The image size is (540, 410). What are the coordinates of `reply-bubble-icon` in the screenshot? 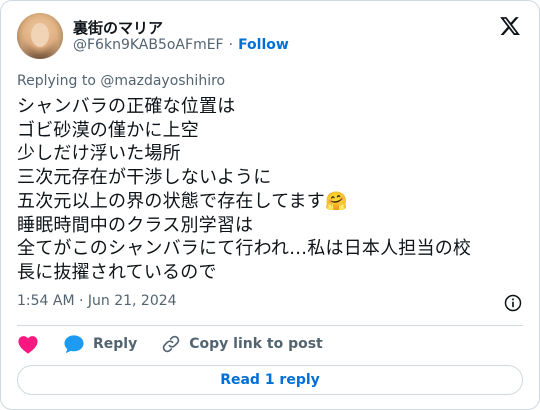 It's located at (74, 344).